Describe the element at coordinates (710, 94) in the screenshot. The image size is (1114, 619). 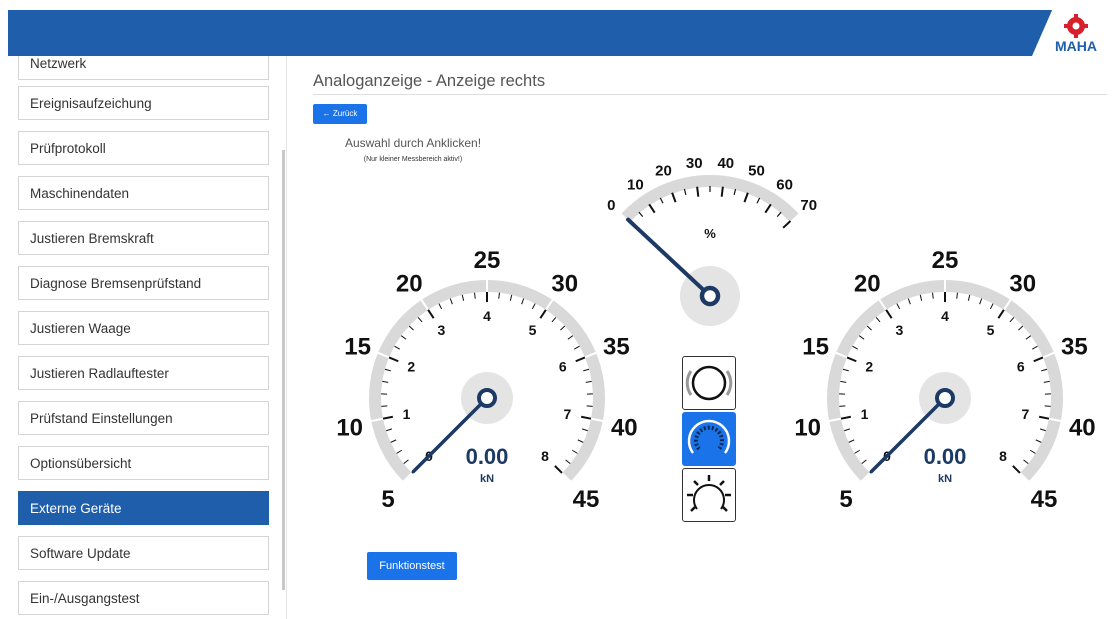
I see `title-divider` at that location.